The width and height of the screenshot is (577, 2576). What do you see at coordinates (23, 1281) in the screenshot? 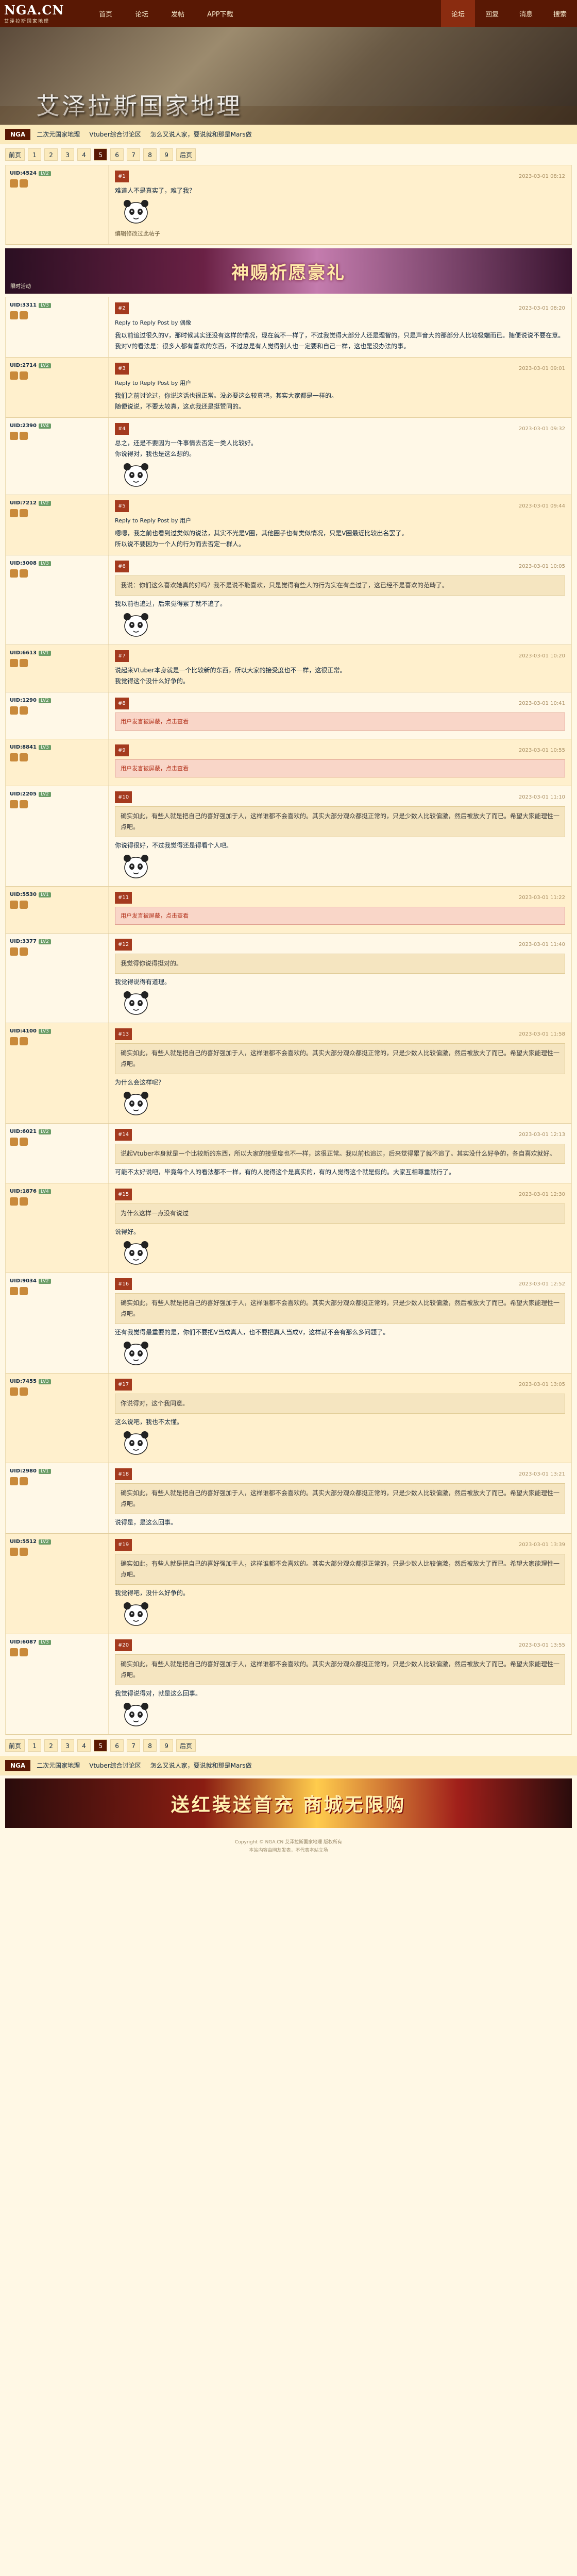
I see `user-name: UID:9034` at bounding box center [23, 1281].